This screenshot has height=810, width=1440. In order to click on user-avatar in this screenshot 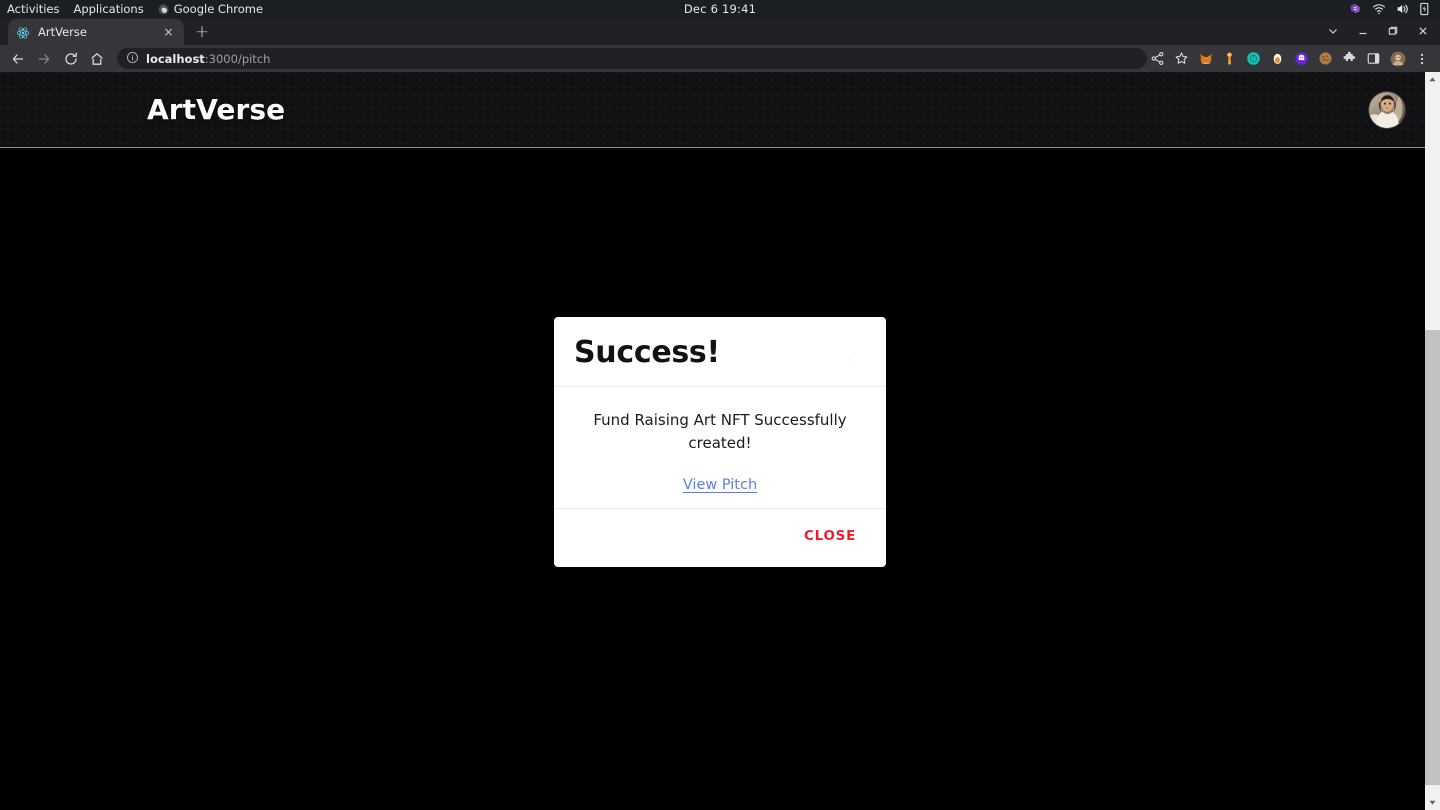, I will do `click(1387, 109)`.